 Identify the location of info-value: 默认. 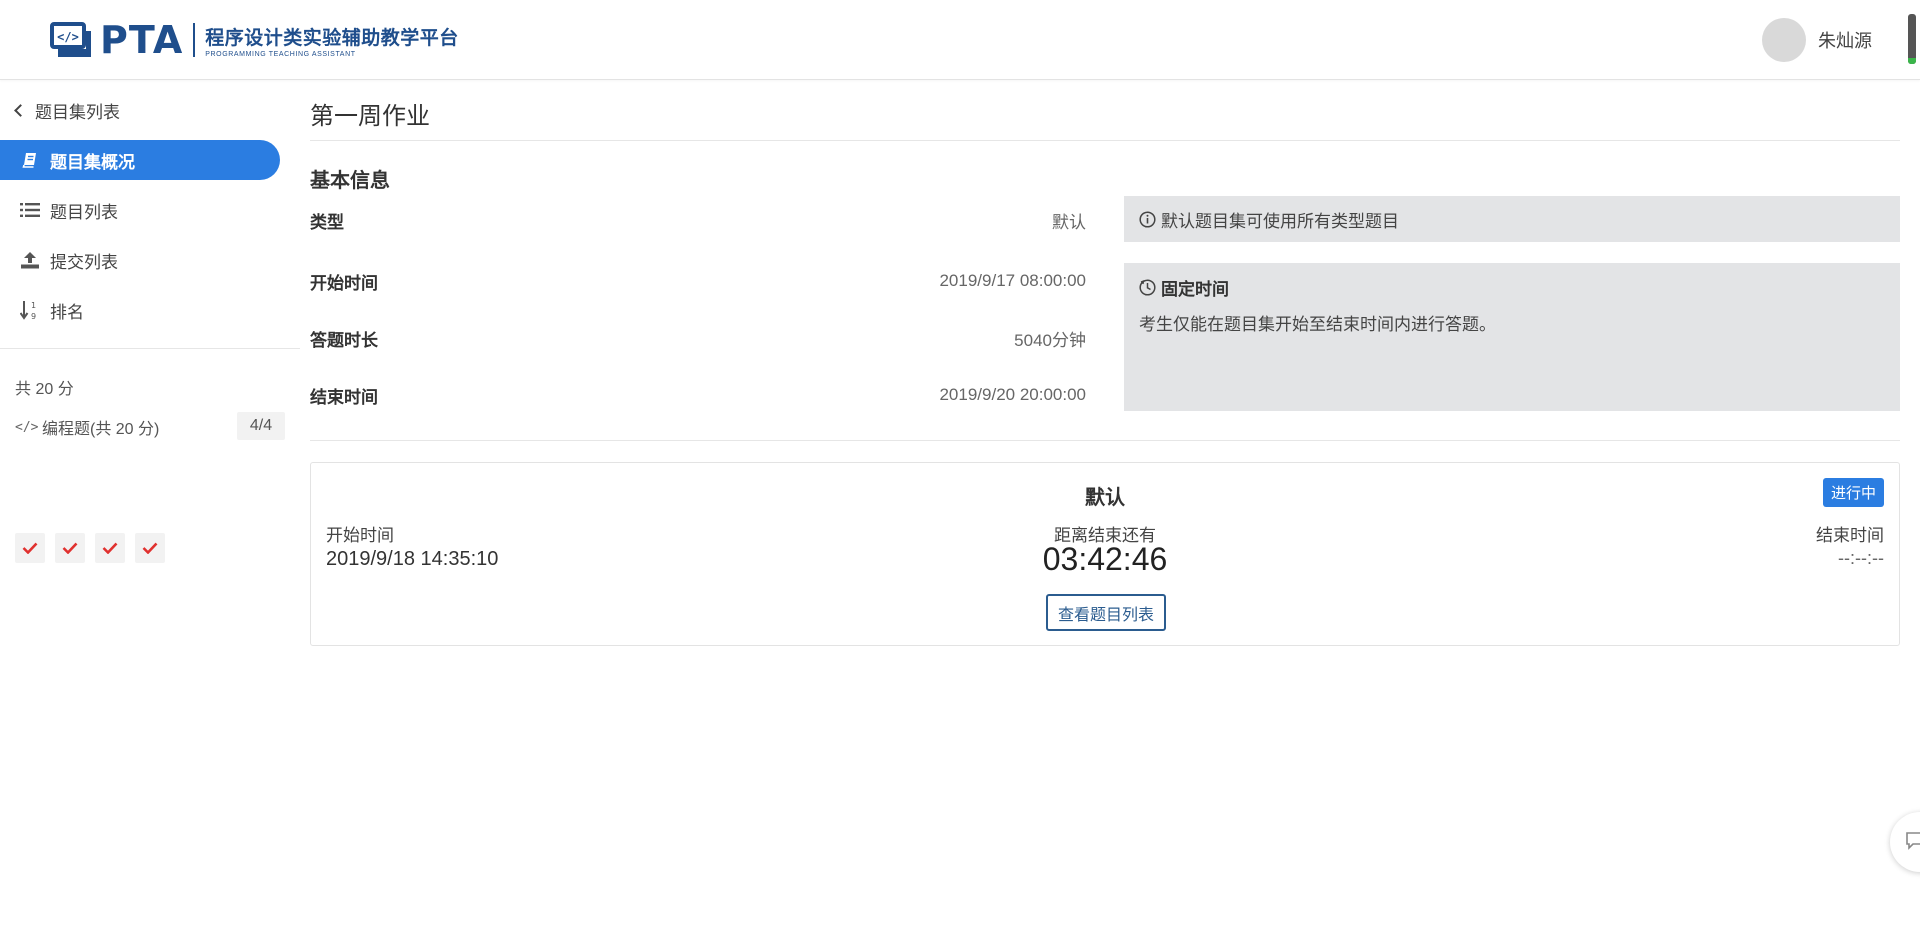
(1069, 222).